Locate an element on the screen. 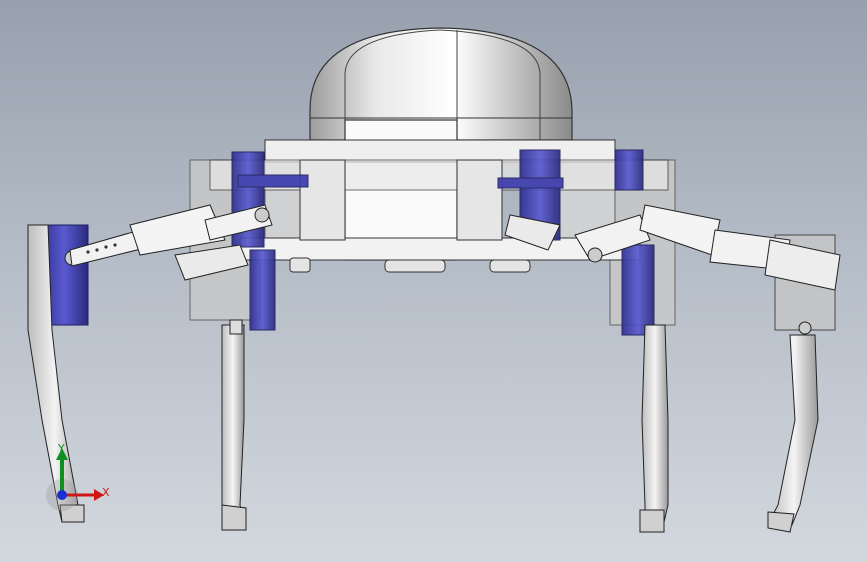 The width and height of the screenshot is (867, 562). z-axis-dot is located at coordinates (62, 495).